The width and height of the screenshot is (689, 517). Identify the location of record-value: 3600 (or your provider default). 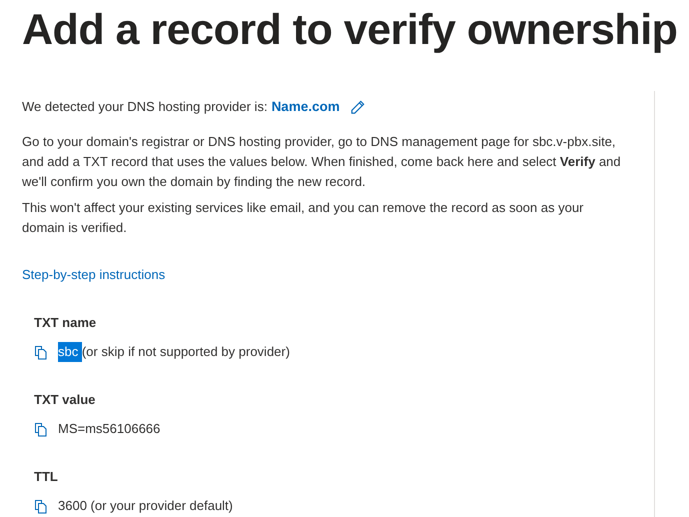
(145, 506).